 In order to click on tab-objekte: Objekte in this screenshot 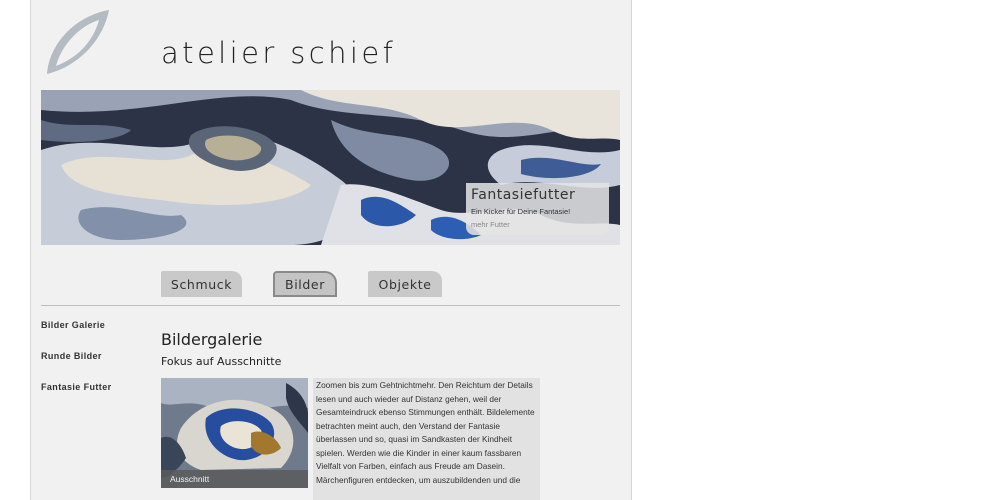, I will do `click(405, 284)`.